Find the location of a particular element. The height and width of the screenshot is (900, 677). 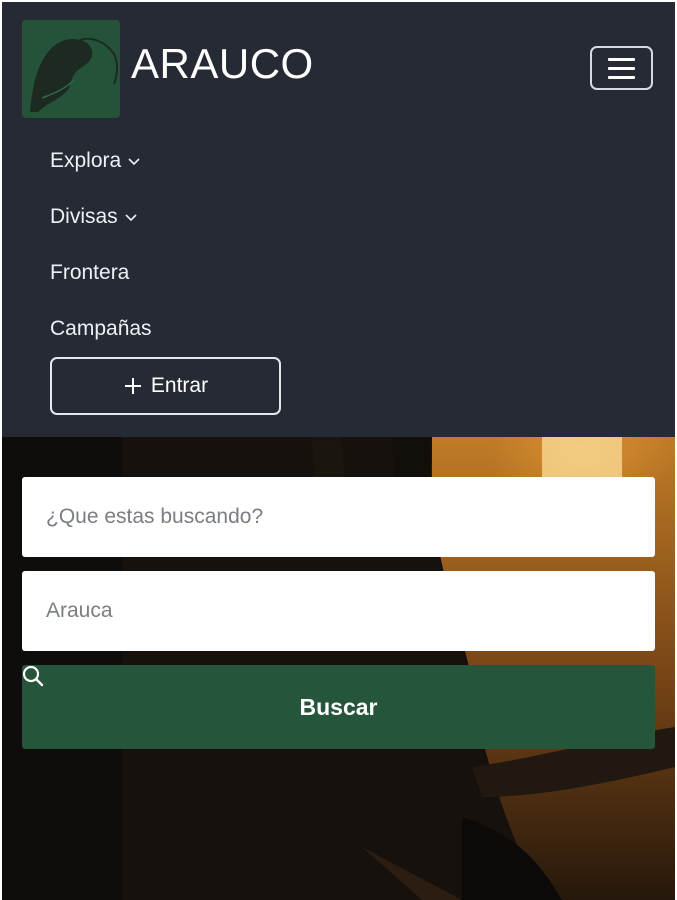

search-location-input is located at coordinates (338, 611).